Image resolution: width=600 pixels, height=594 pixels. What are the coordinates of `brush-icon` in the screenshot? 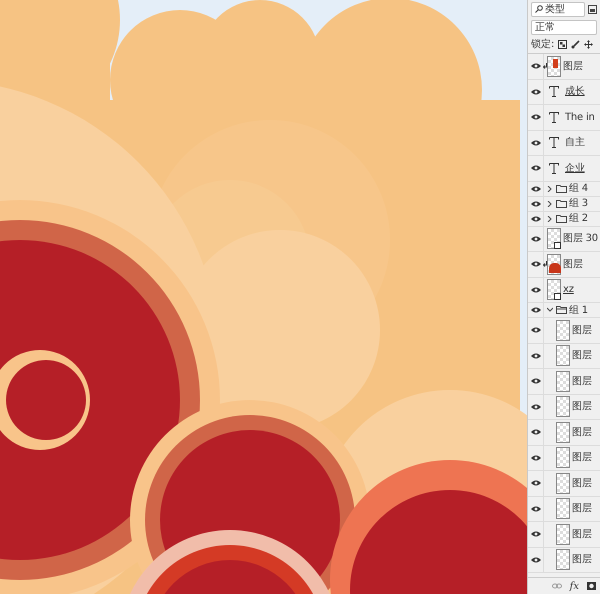 It's located at (575, 44).